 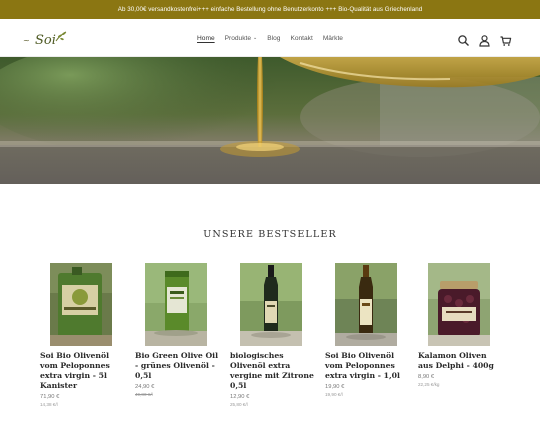 I want to click on account-icon, so click(x=484, y=39).